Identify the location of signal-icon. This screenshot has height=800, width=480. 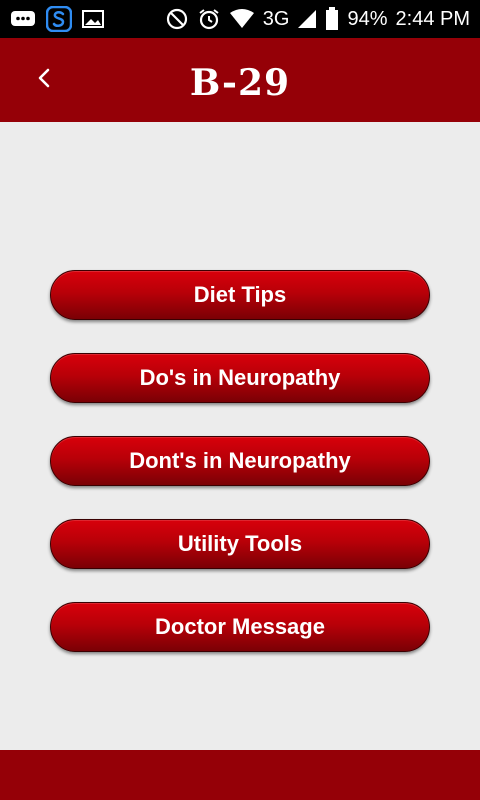
(307, 19).